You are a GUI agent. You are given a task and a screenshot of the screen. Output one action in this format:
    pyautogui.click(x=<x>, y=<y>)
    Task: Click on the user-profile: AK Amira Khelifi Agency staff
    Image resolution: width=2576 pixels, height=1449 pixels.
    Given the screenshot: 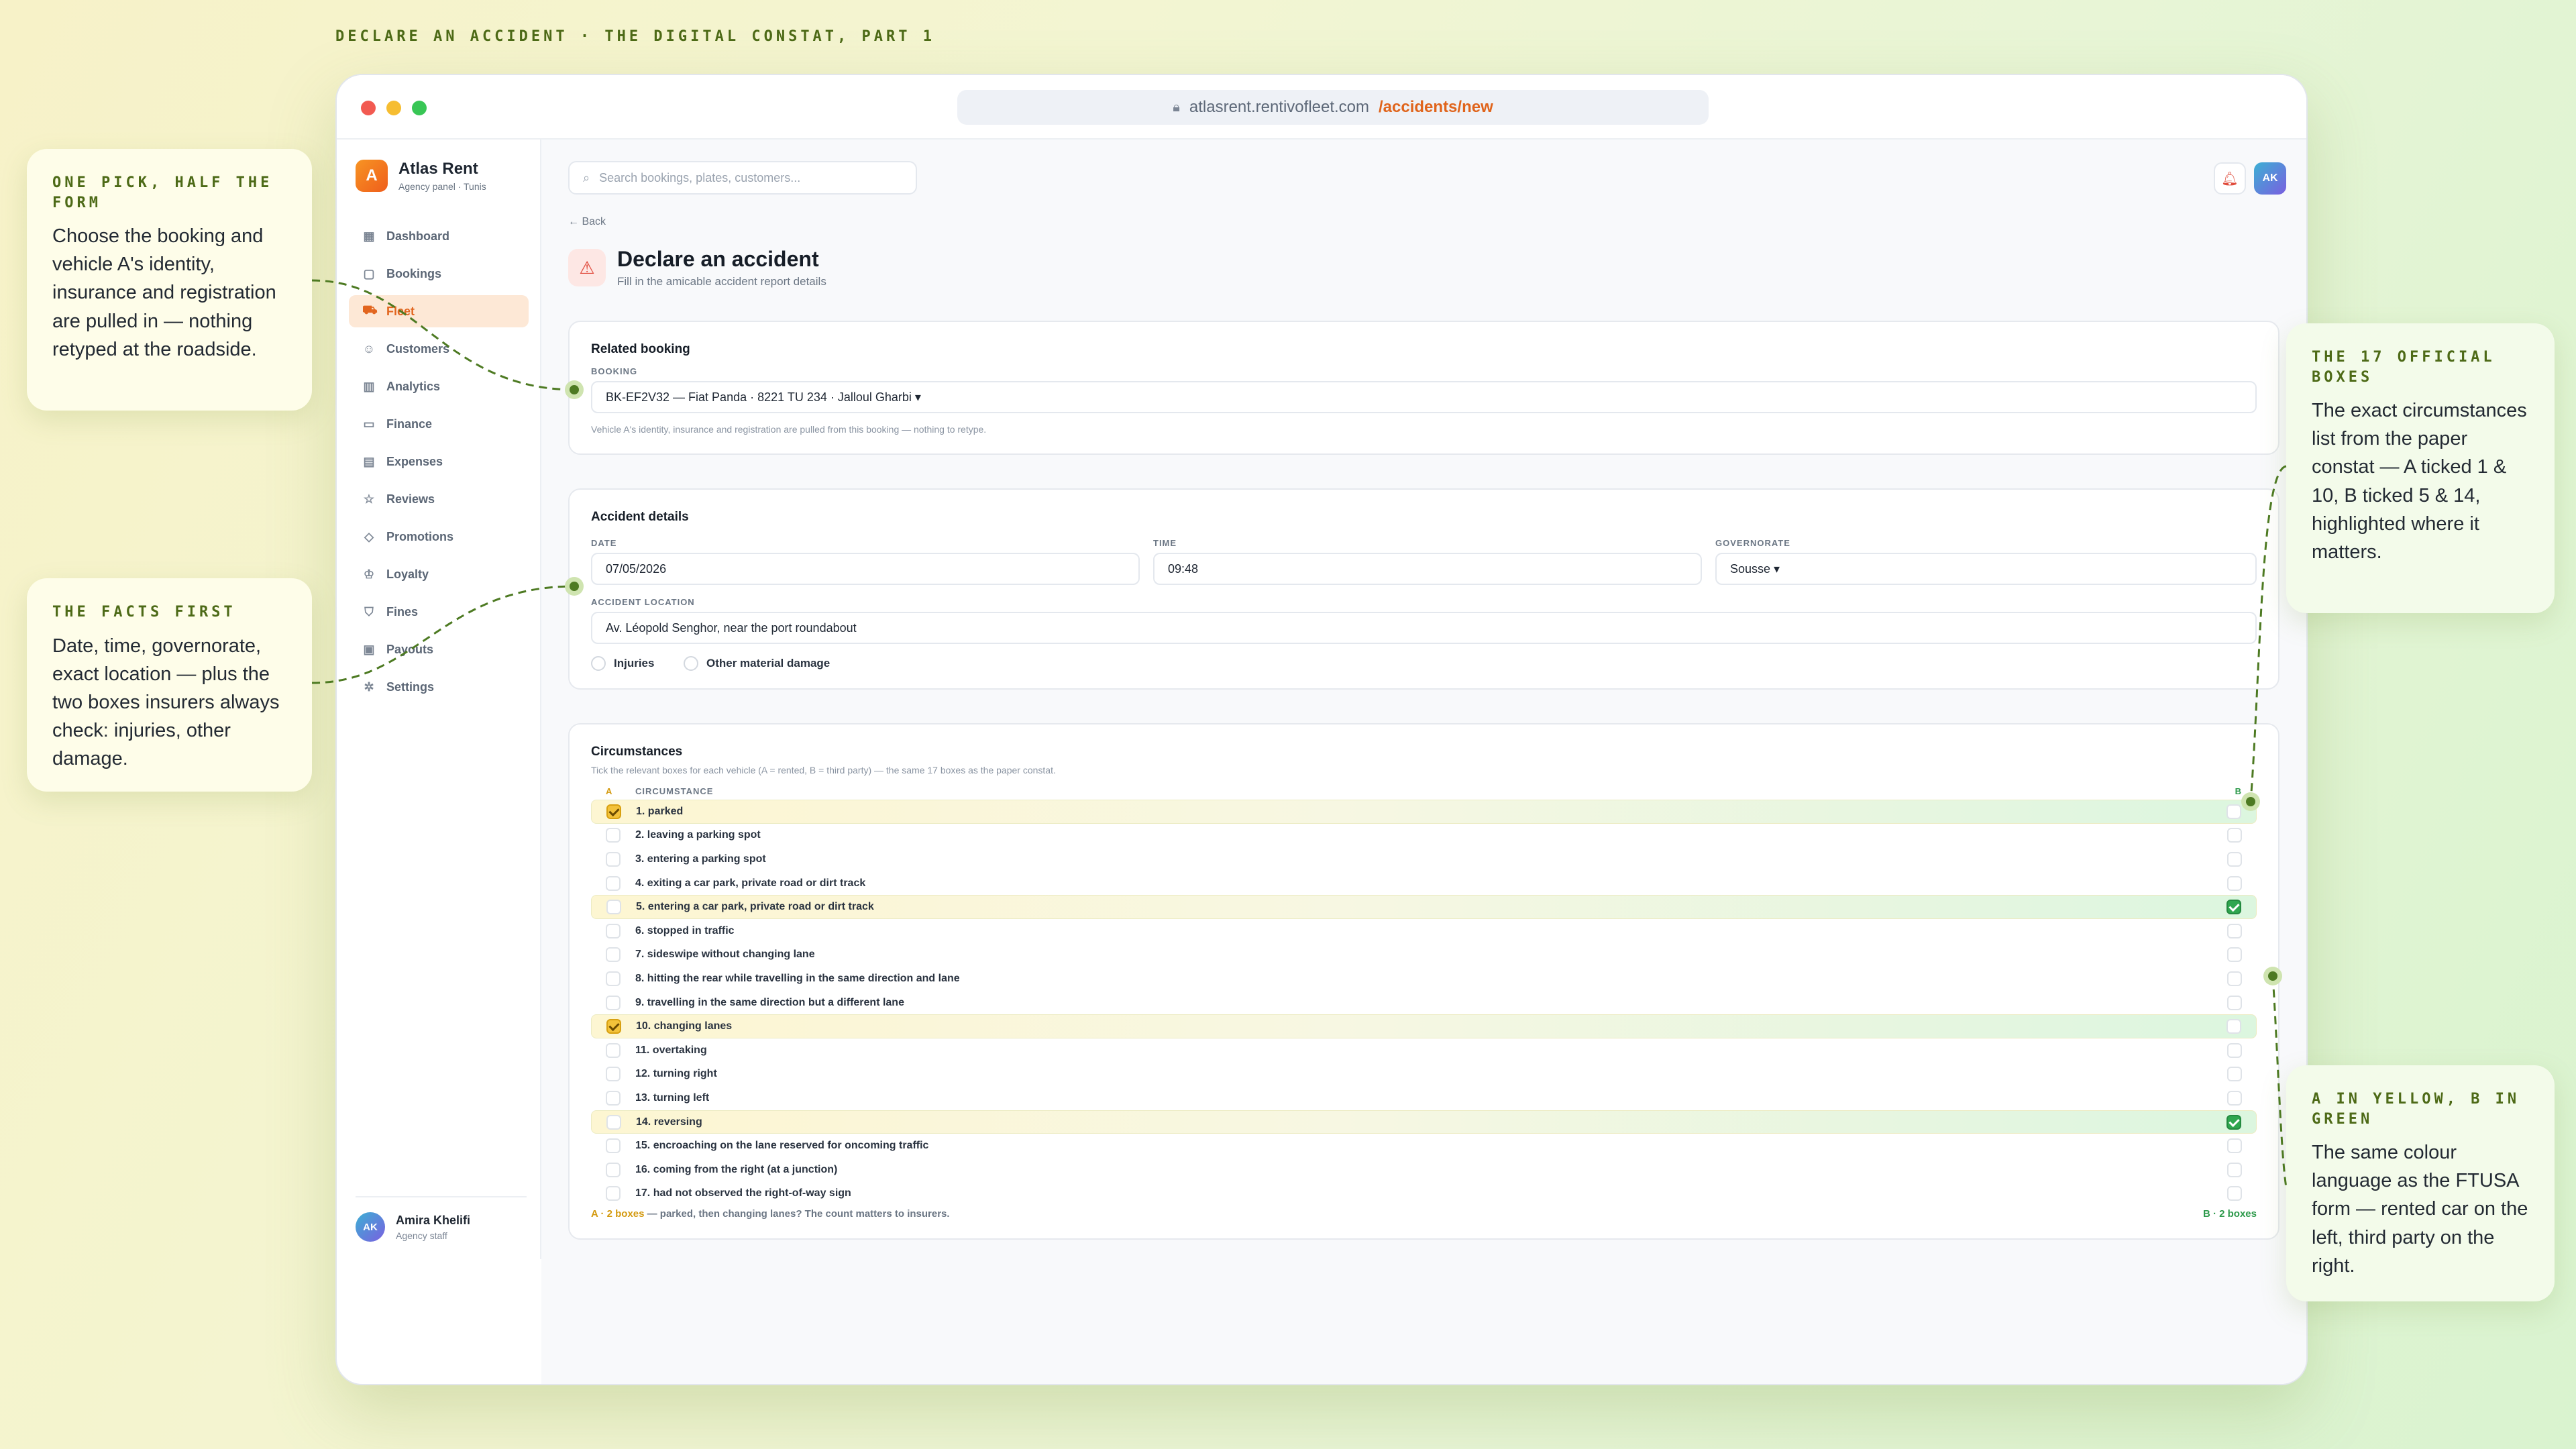 What is the action you would take?
    pyautogui.click(x=441, y=1219)
    